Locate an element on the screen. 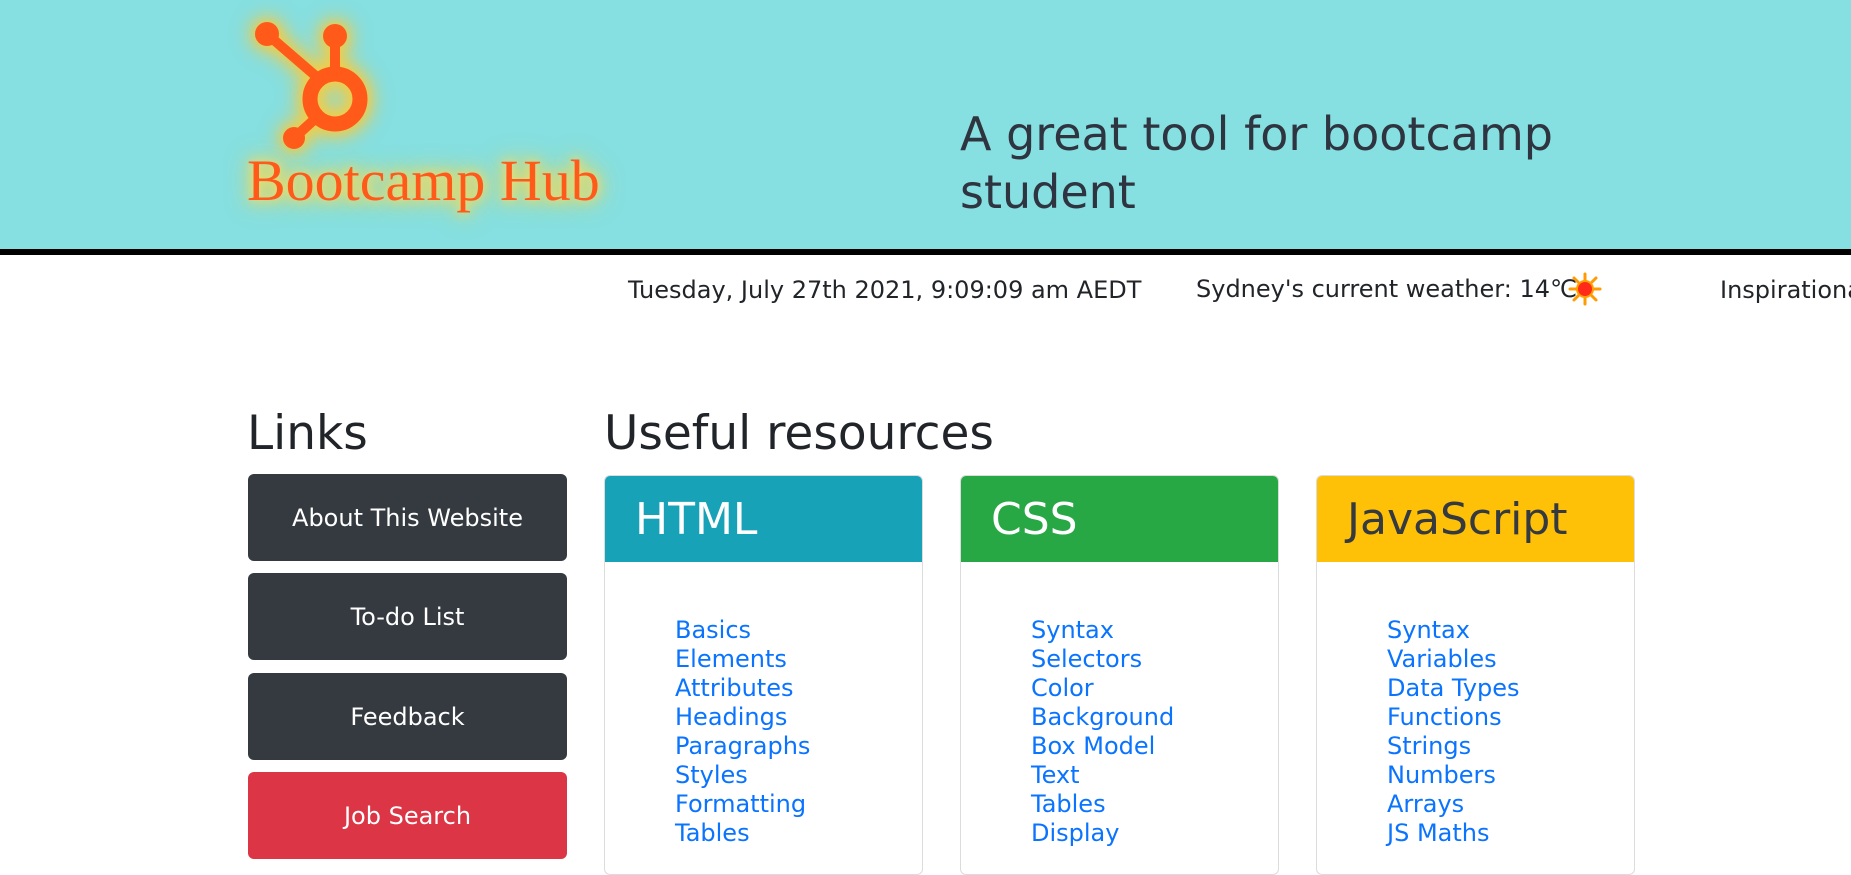 The height and width of the screenshot is (875, 1851). card-title-css: CSS is located at coordinates (1119, 519).